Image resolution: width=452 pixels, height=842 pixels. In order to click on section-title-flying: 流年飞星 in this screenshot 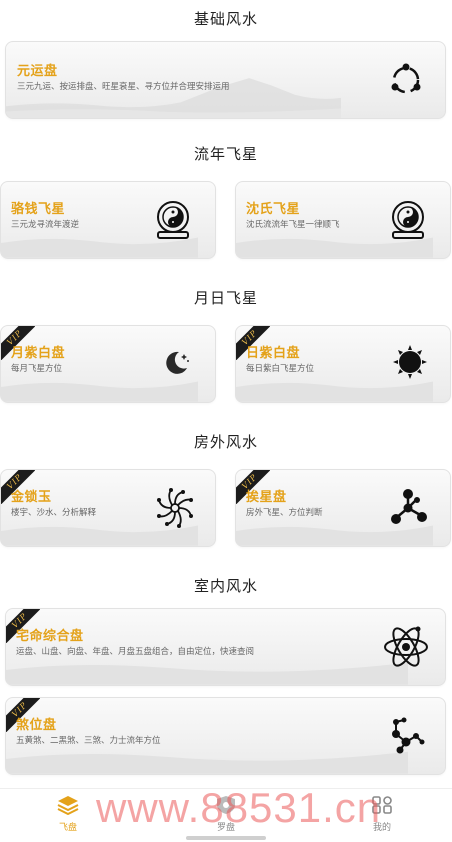, I will do `click(225, 154)`.